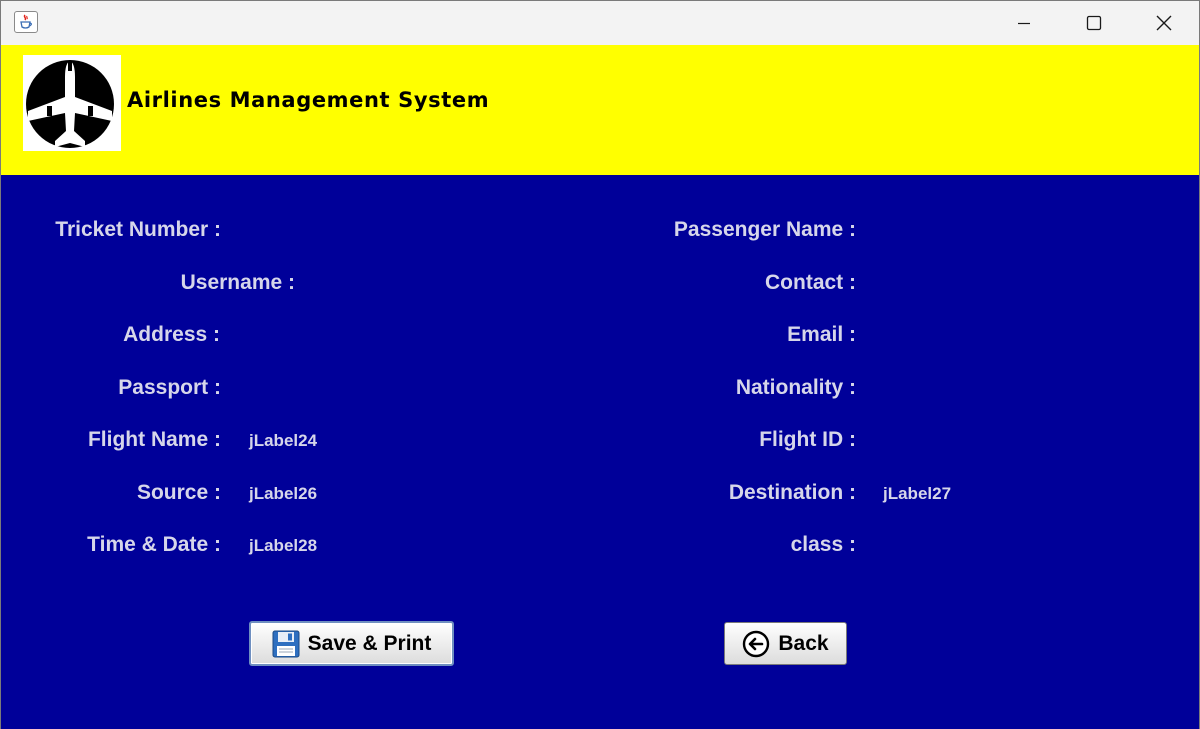 The width and height of the screenshot is (1200, 729). What do you see at coordinates (169, 387) in the screenshot?
I see `passport-label: Passport :` at bounding box center [169, 387].